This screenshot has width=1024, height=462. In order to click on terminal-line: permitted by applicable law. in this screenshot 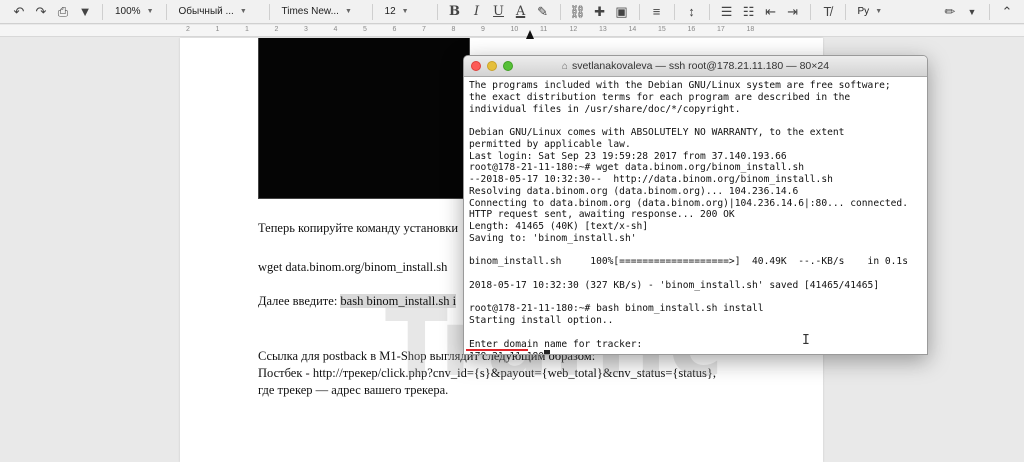, I will do `click(550, 144)`.